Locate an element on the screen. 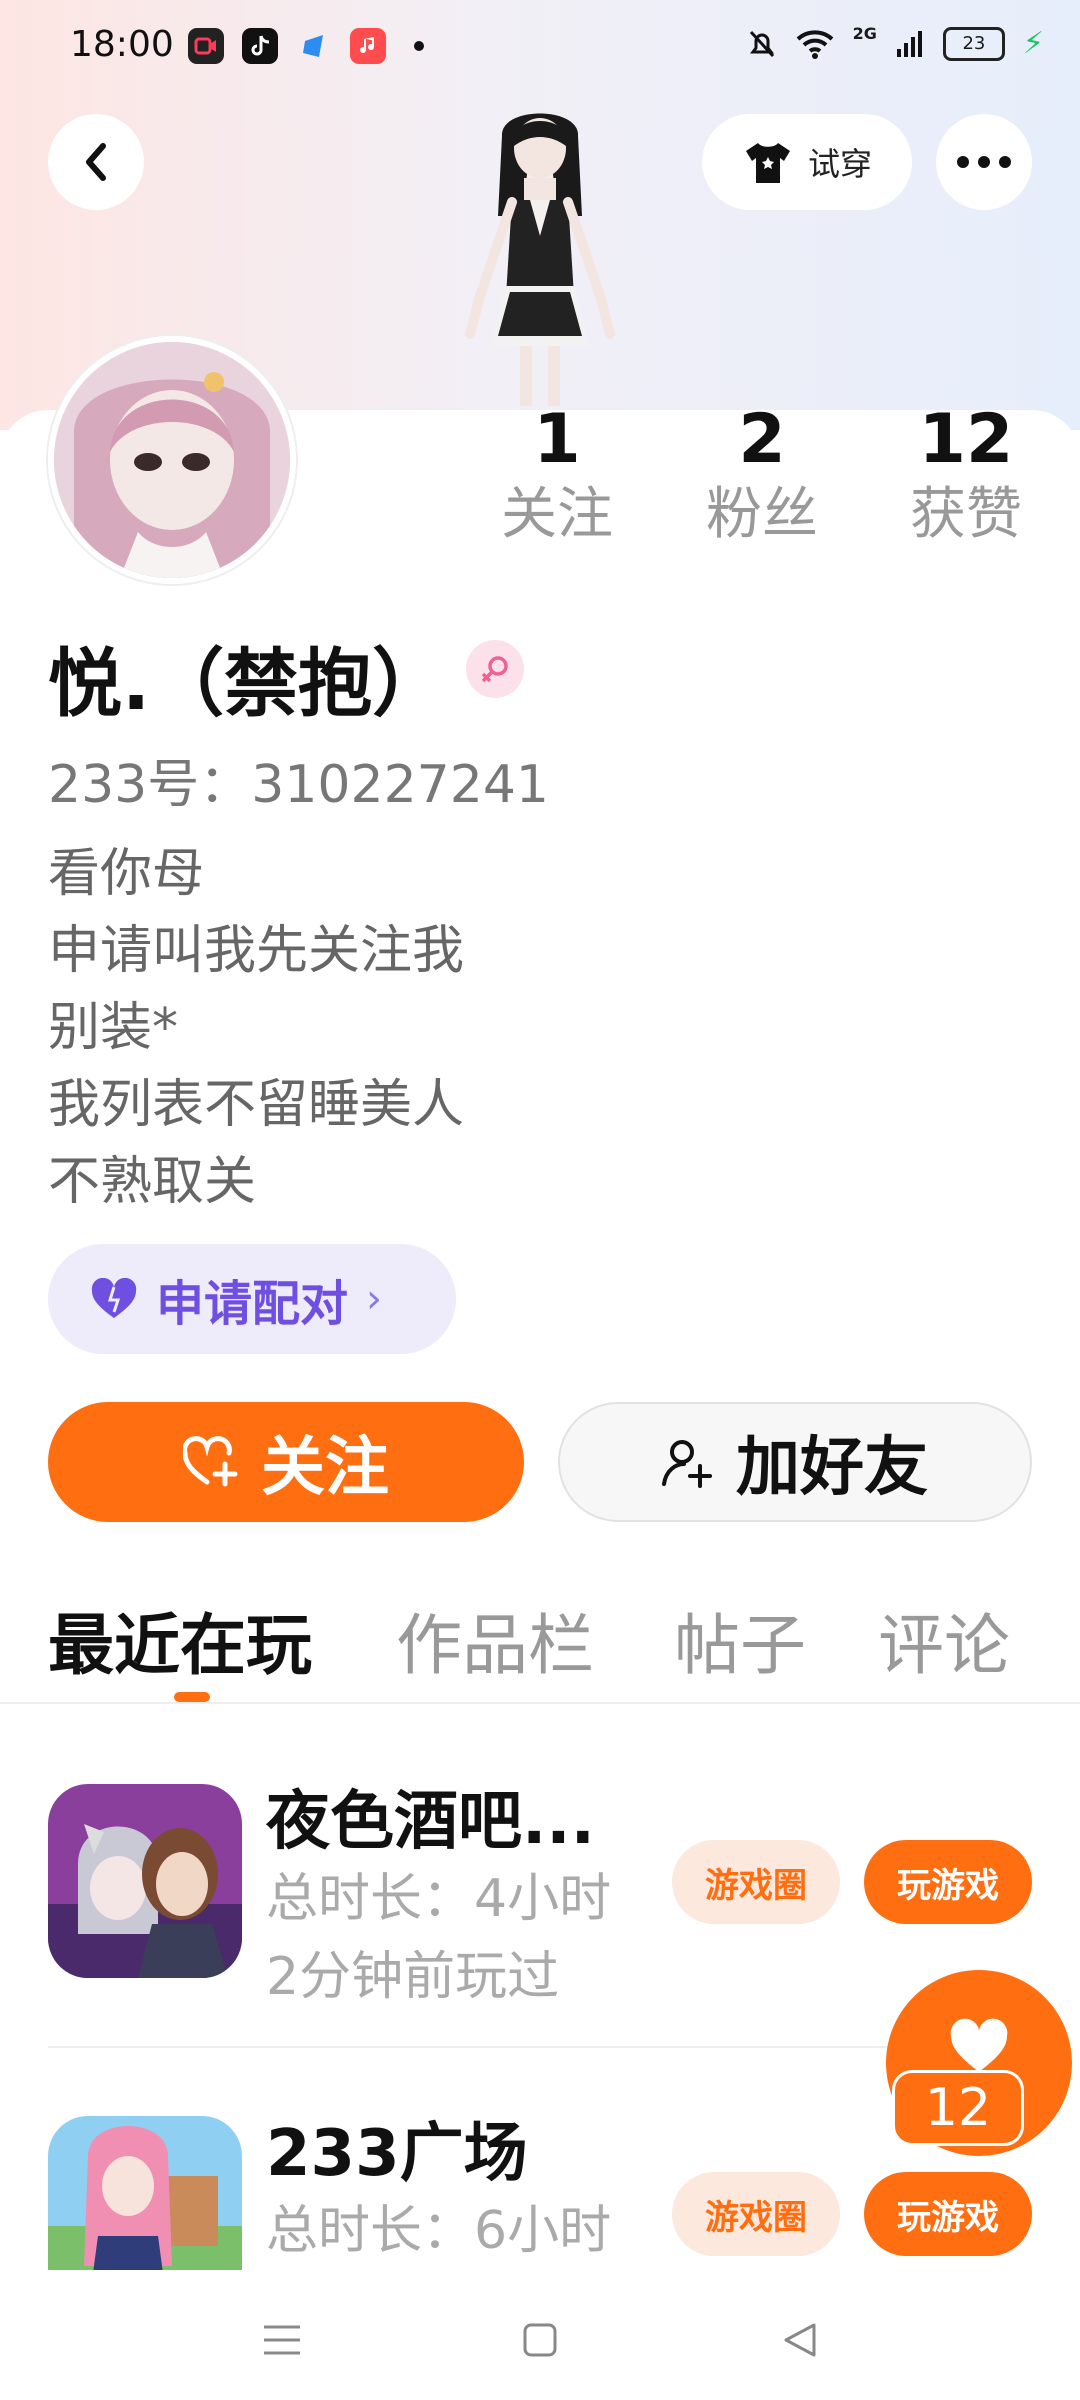  status-bar: 18:00 2G 23 ⚡ is located at coordinates (540, 46).